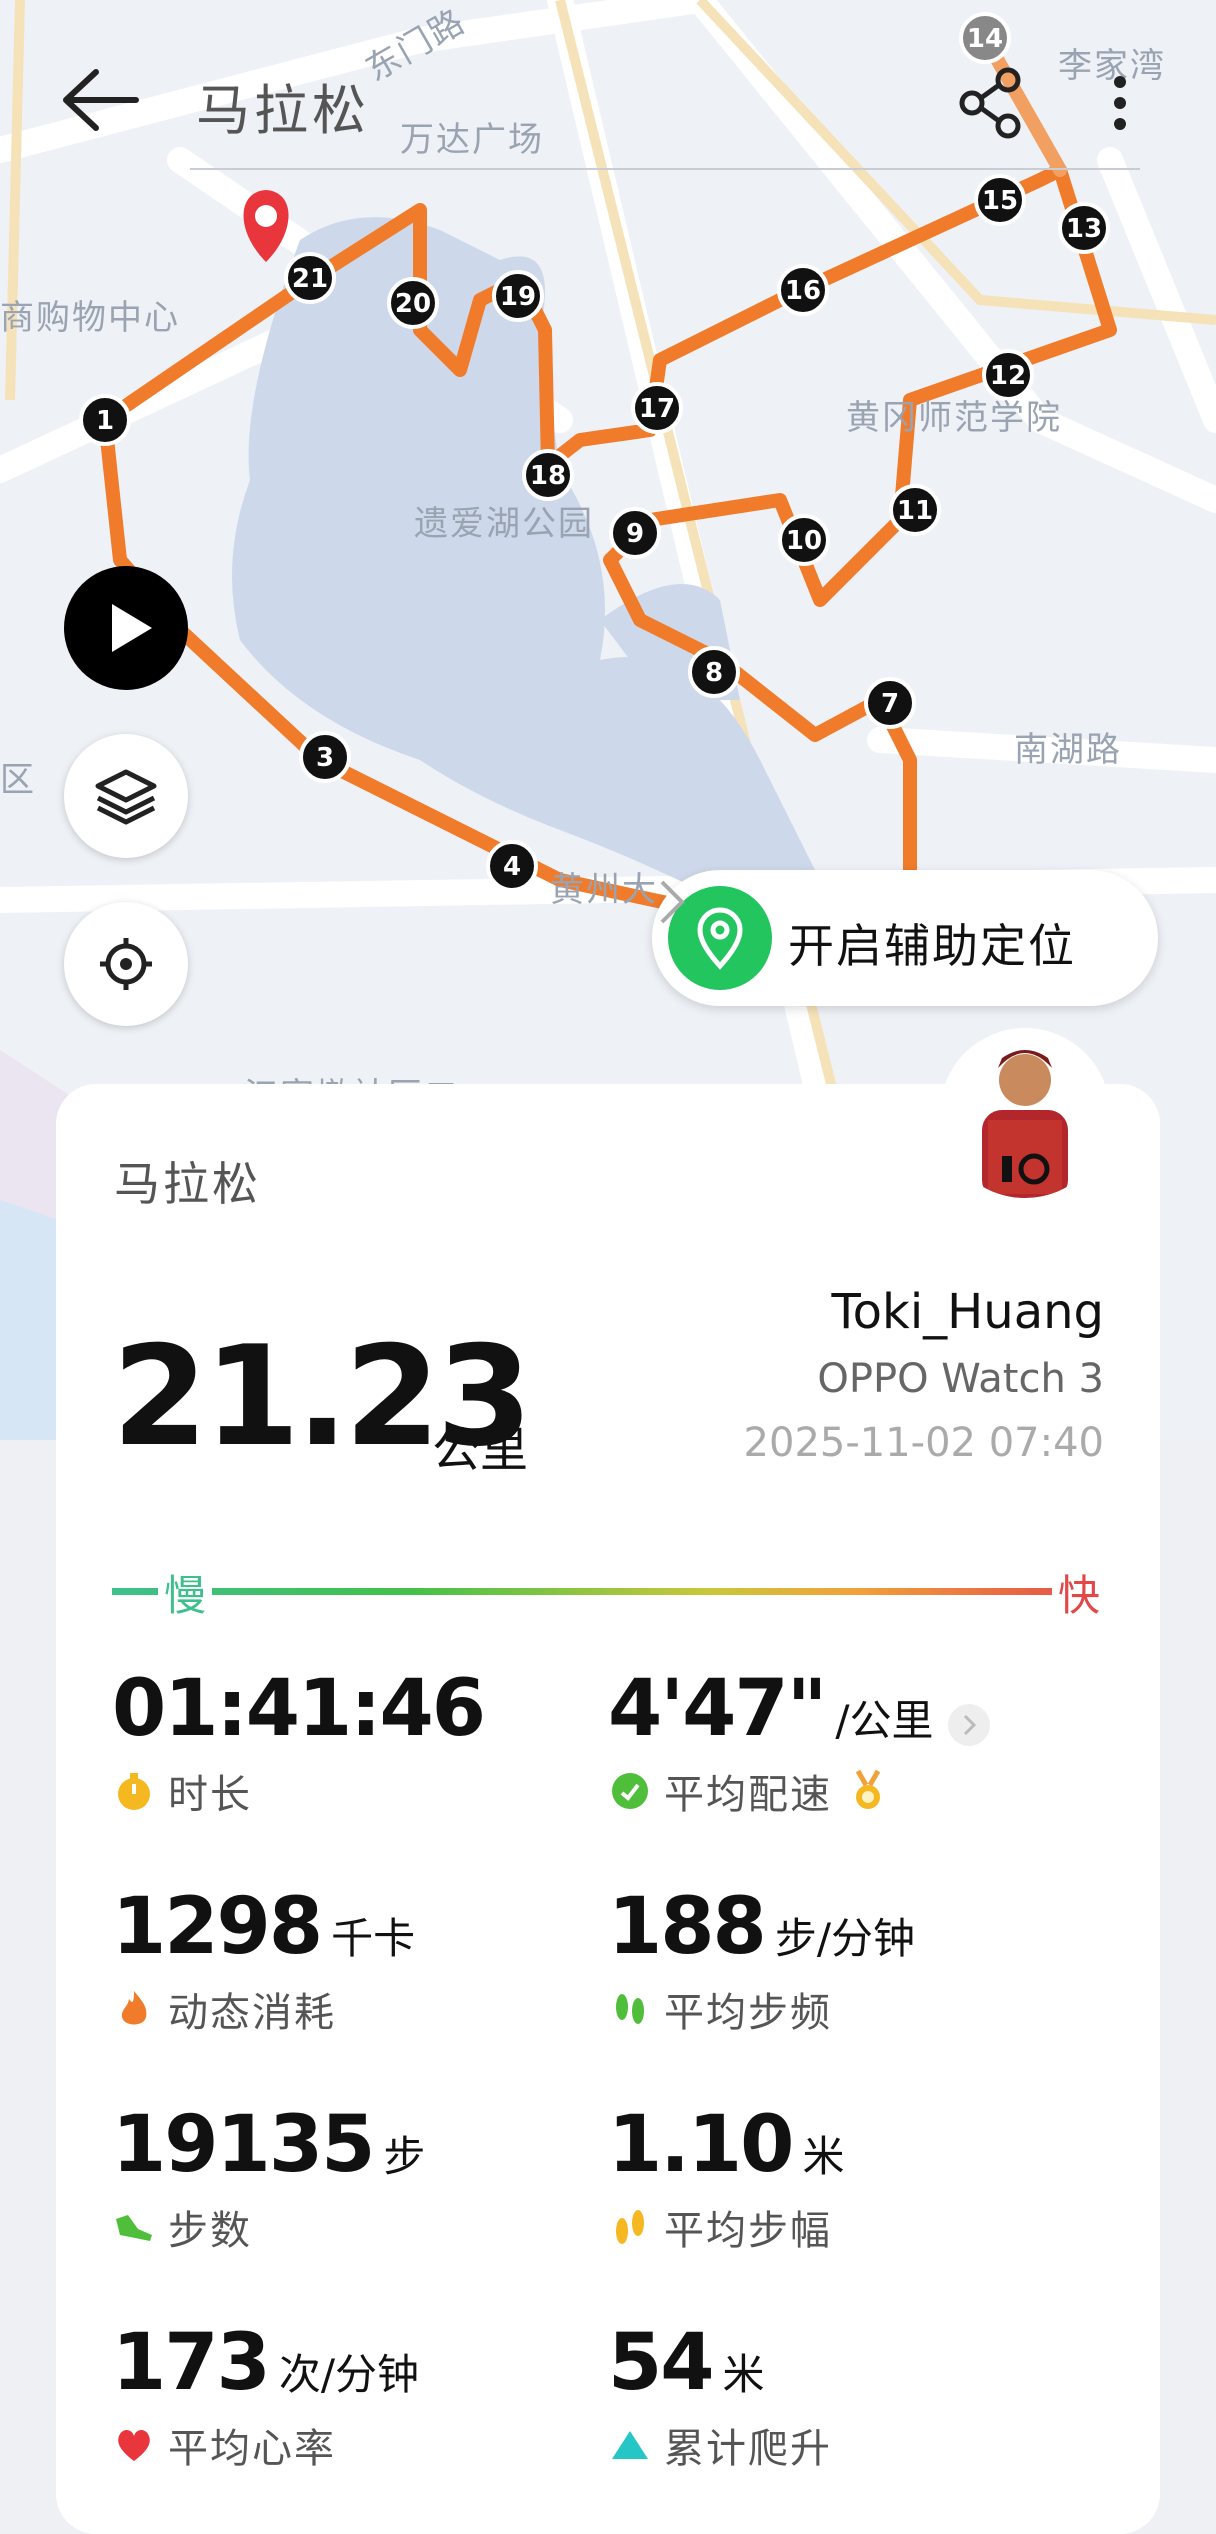 This screenshot has height=2534, width=1216. I want to click on svg-text: 8, so click(714, 673).